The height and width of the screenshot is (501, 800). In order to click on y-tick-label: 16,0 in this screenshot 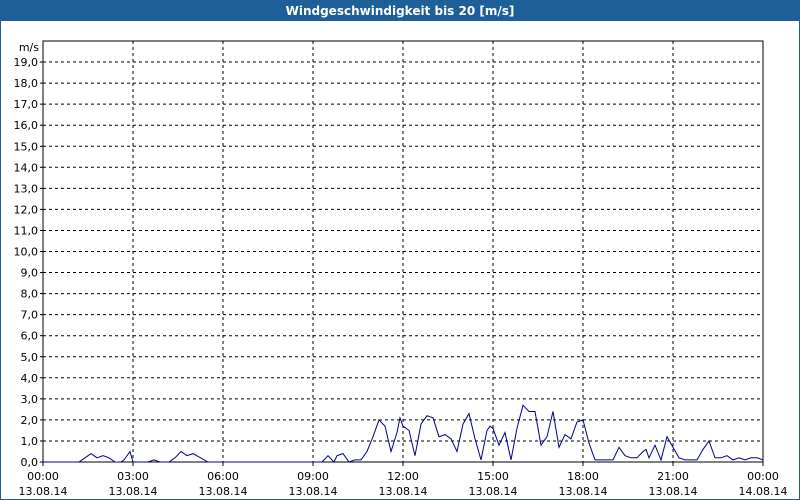, I will do `click(26, 125)`.